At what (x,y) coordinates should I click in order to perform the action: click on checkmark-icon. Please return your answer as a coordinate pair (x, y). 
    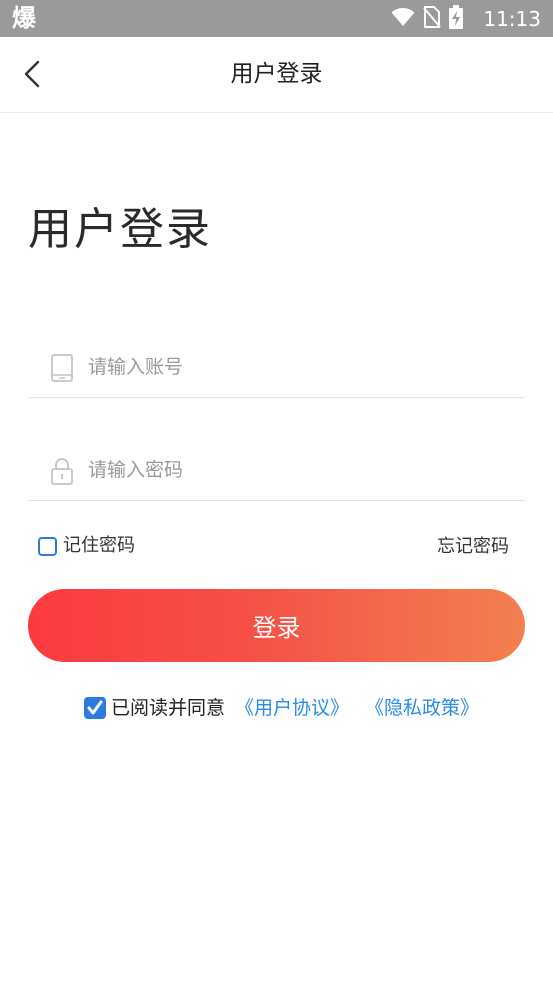
    Looking at the image, I should click on (95, 707).